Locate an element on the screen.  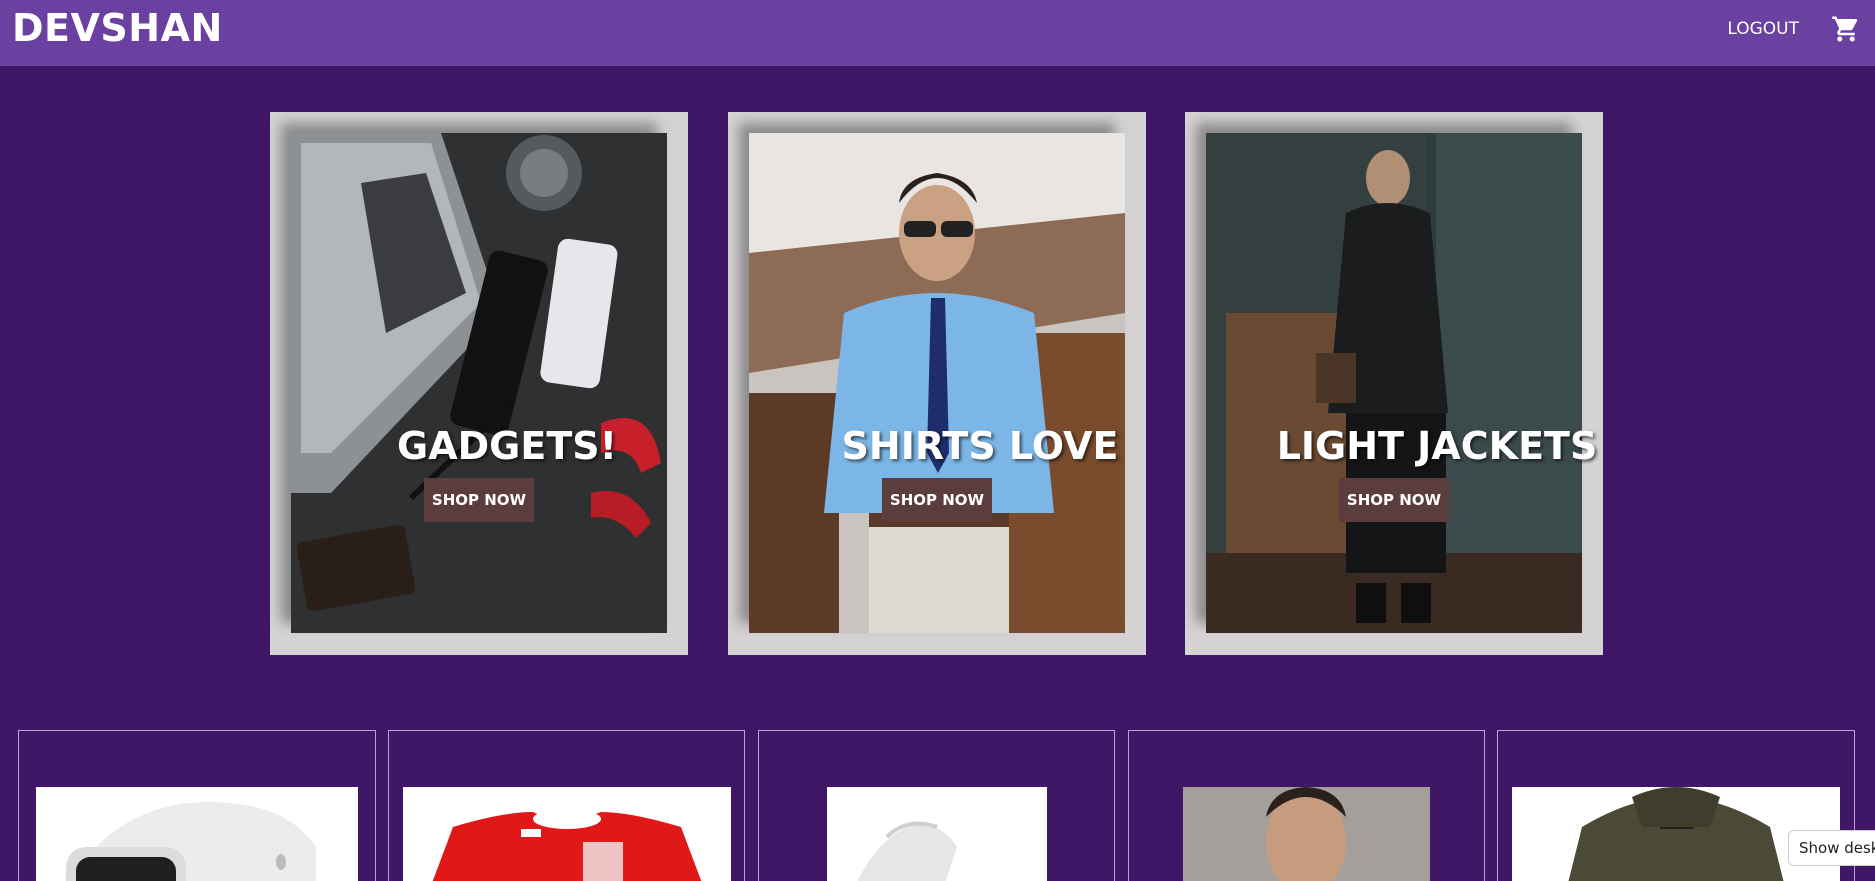
hero-card-gadgets: GADGETS! SHOP NOW is located at coordinates (479, 383).